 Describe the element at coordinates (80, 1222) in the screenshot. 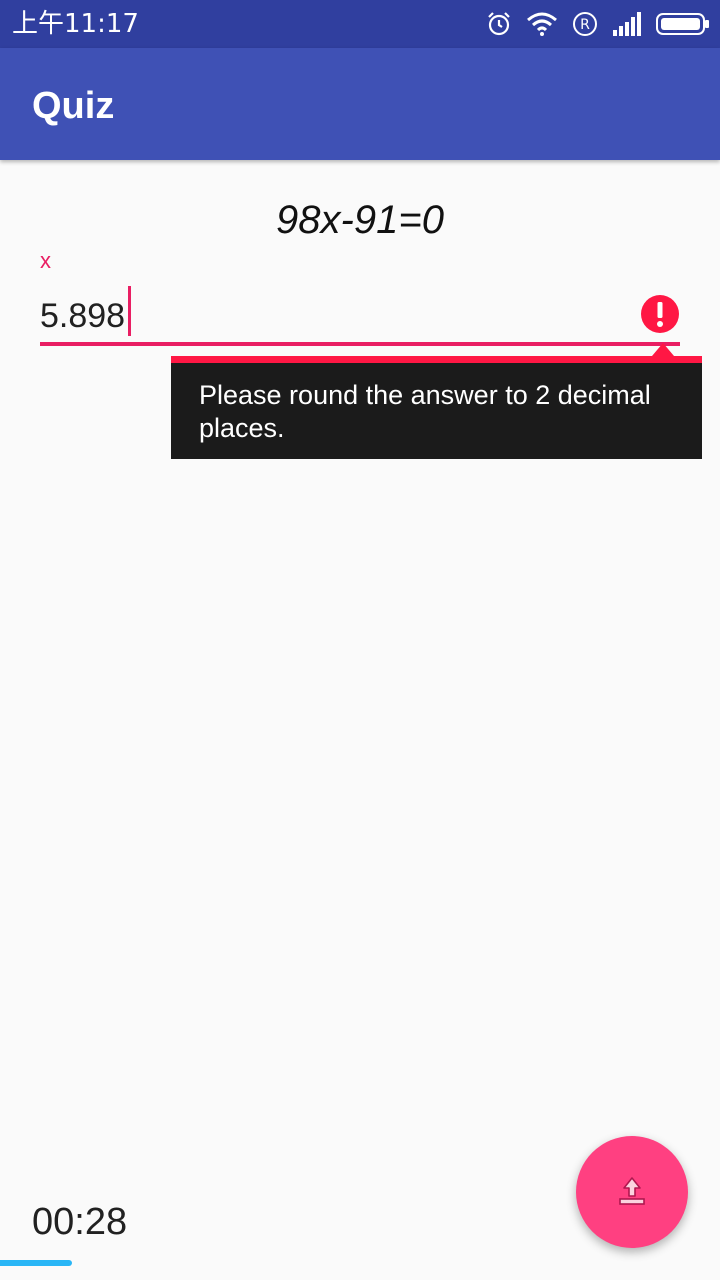

I see `timer-text: 00:28` at that location.